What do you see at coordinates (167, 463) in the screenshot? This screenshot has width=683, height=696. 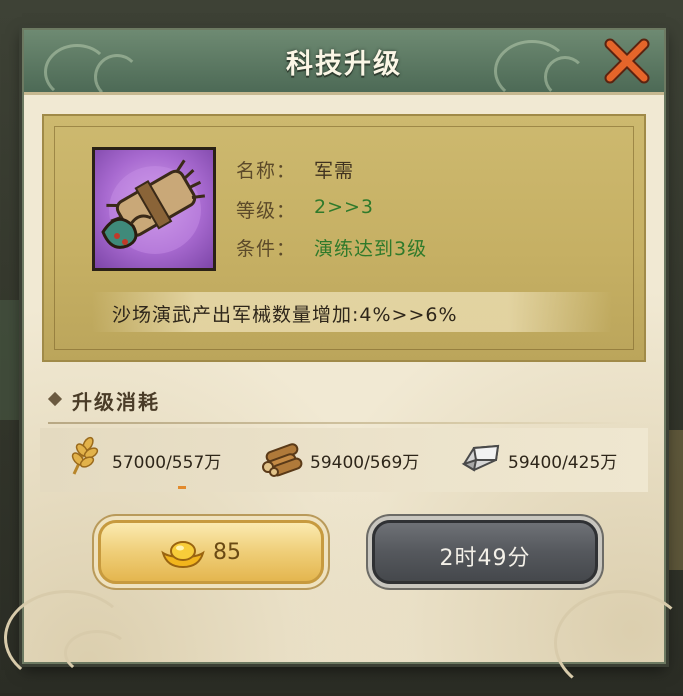 I see `wheat-cost: 57000/557万` at bounding box center [167, 463].